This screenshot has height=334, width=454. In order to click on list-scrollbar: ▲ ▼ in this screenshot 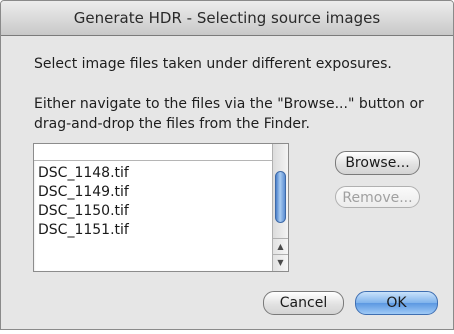, I will do `click(280, 207)`.